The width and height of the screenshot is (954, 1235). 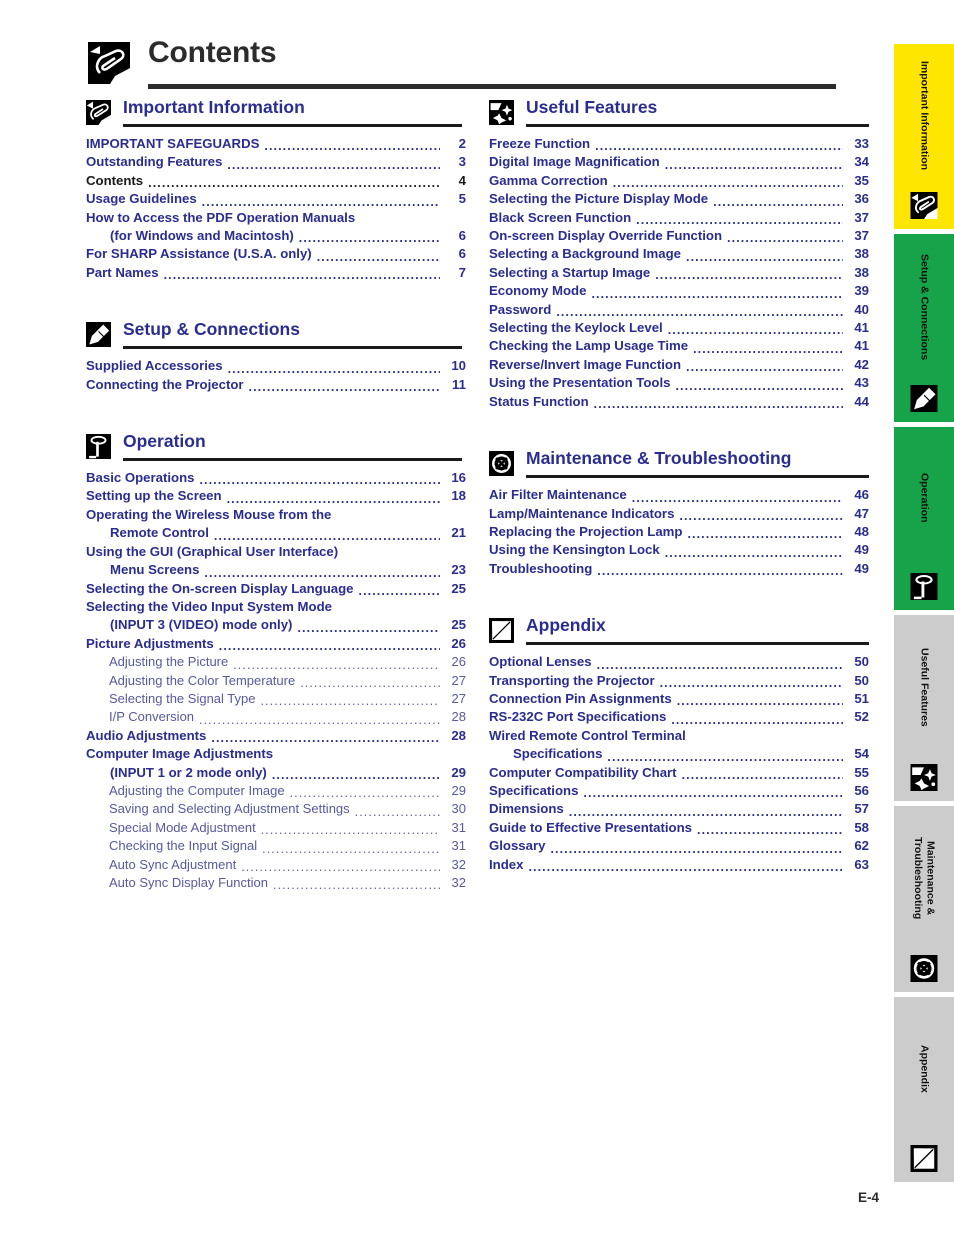 I want to click on side-tab-maintenance-and-troubleshooting: Maintenance & Troubleshooting, so click(x=924, y=899).